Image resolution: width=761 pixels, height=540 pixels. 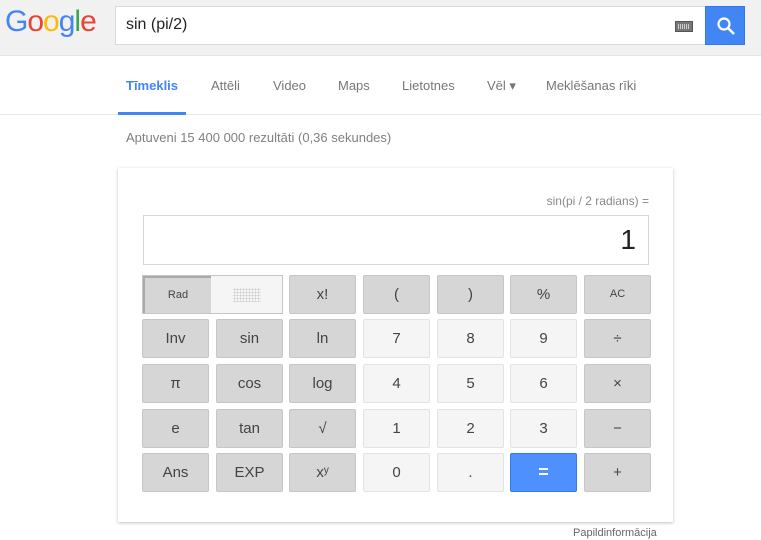 I want to click on header-bar: Google, so click(x=380, y=28).